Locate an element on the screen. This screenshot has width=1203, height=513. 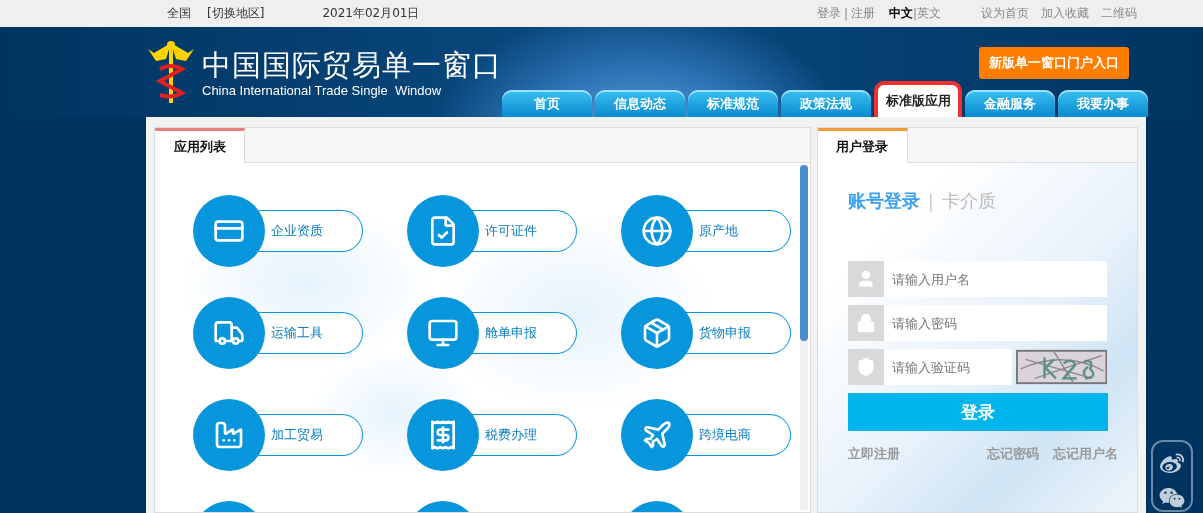
nav-tab: 政策法规 is located at coordinates (826, 103).